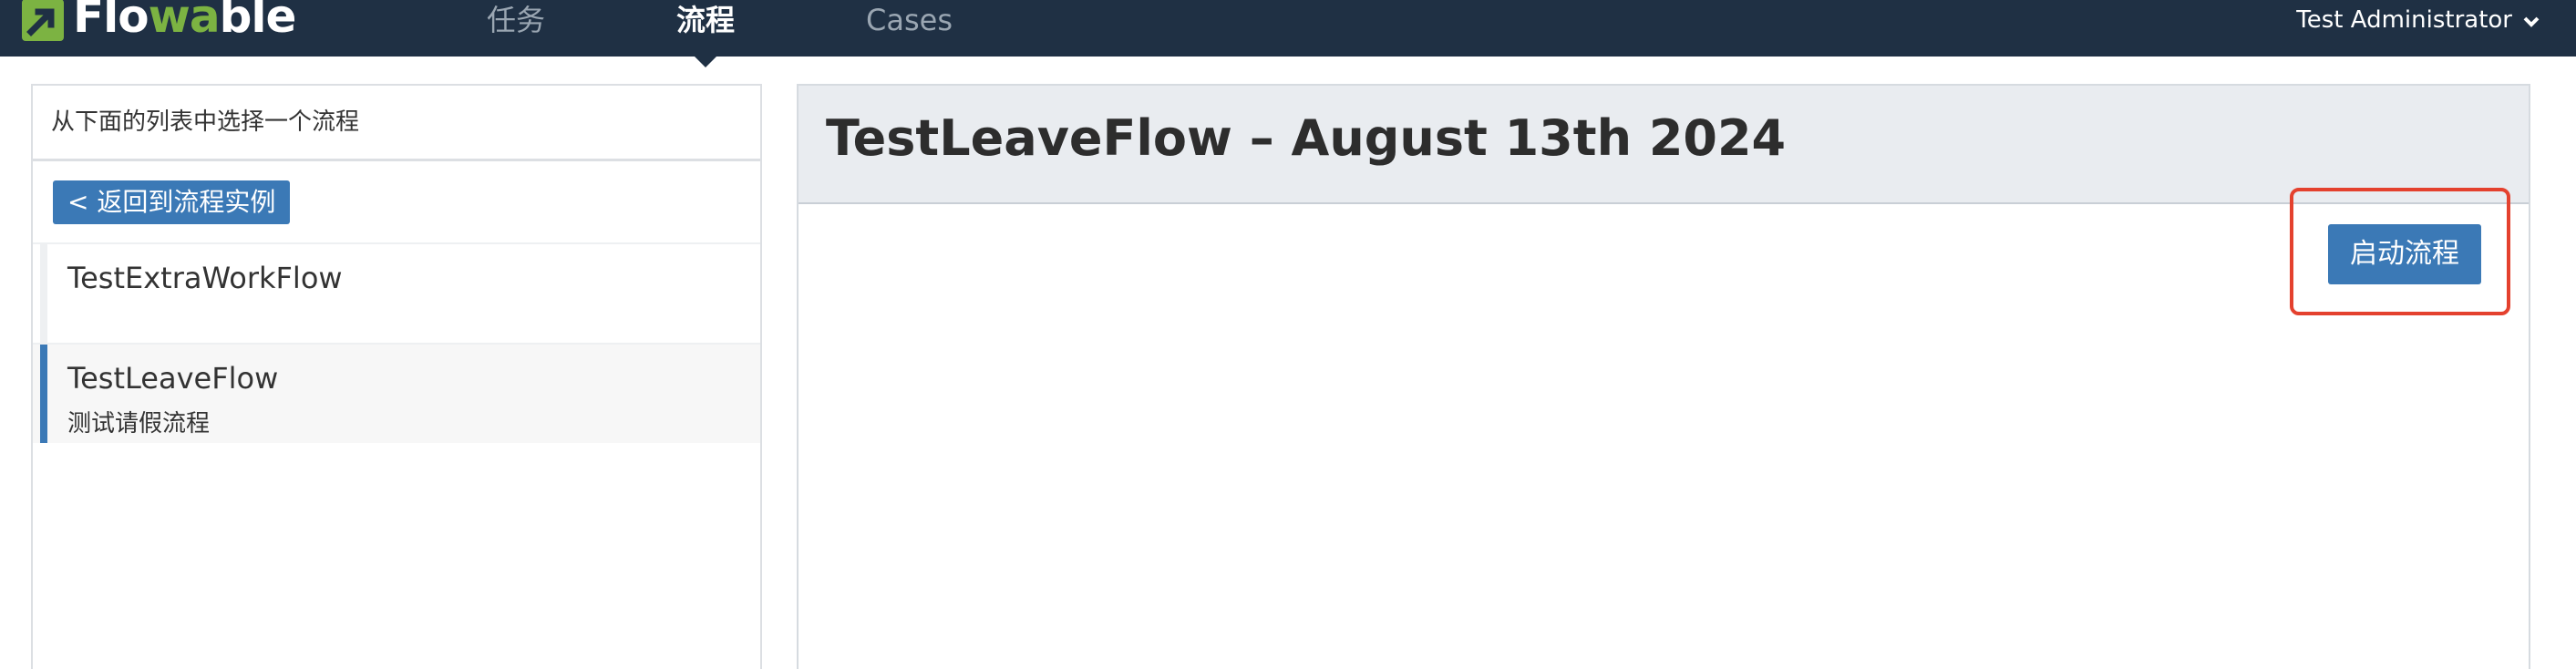  I want to click on process-name: TestLeaveFlow, so click(173, 378).